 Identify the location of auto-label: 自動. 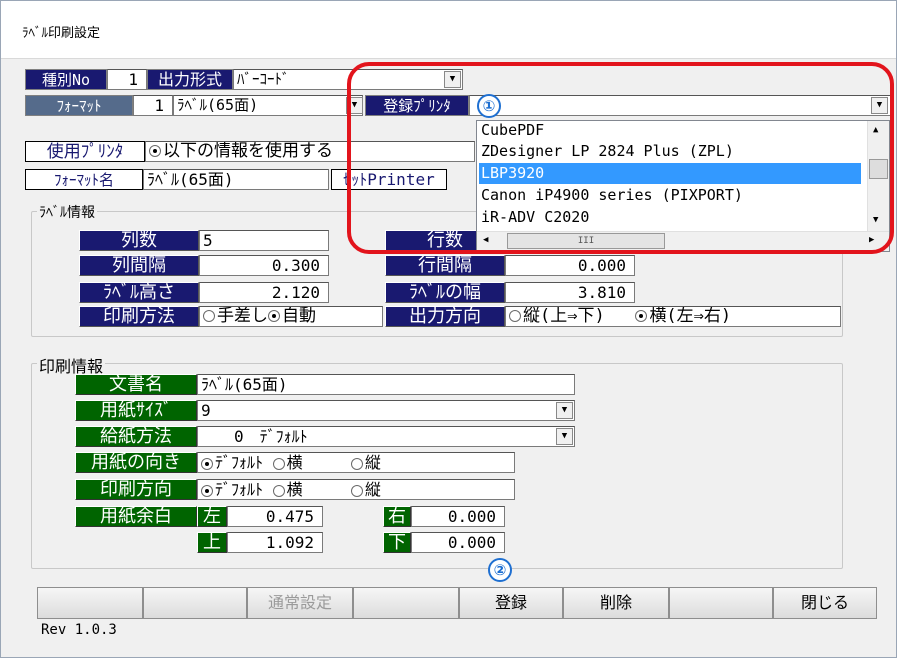
(299, 316).